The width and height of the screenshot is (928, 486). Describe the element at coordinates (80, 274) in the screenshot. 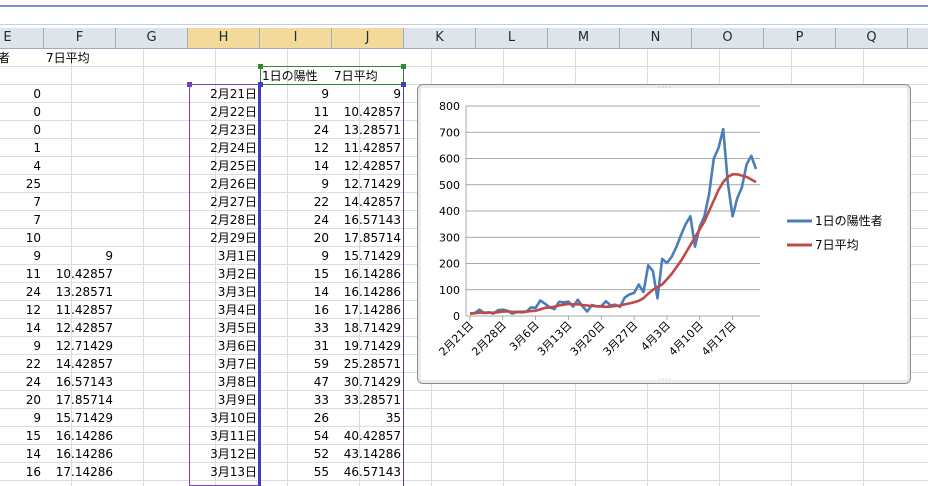

I see `cell-7day-average: 10.42857` at that location.